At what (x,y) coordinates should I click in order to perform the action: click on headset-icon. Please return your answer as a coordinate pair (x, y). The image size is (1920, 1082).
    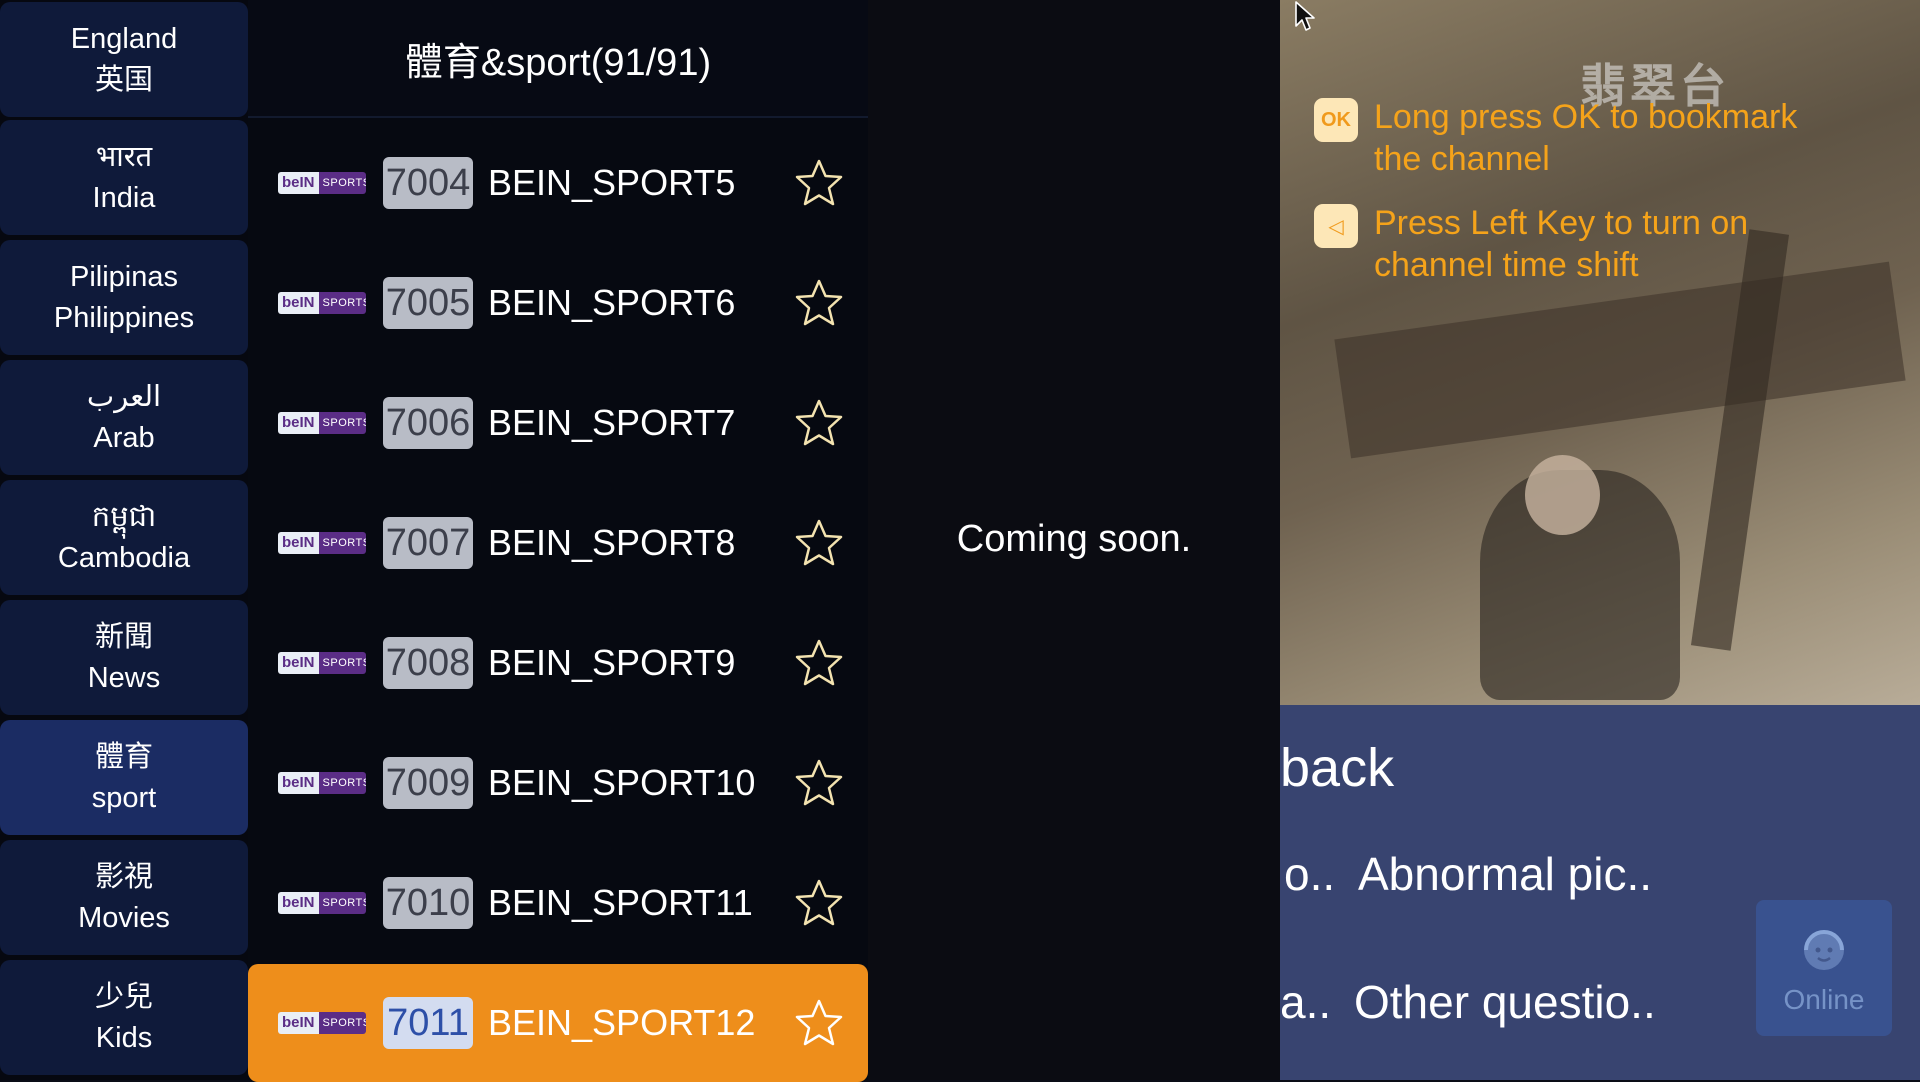
    Looking at the image, I should click on (1824, 950).